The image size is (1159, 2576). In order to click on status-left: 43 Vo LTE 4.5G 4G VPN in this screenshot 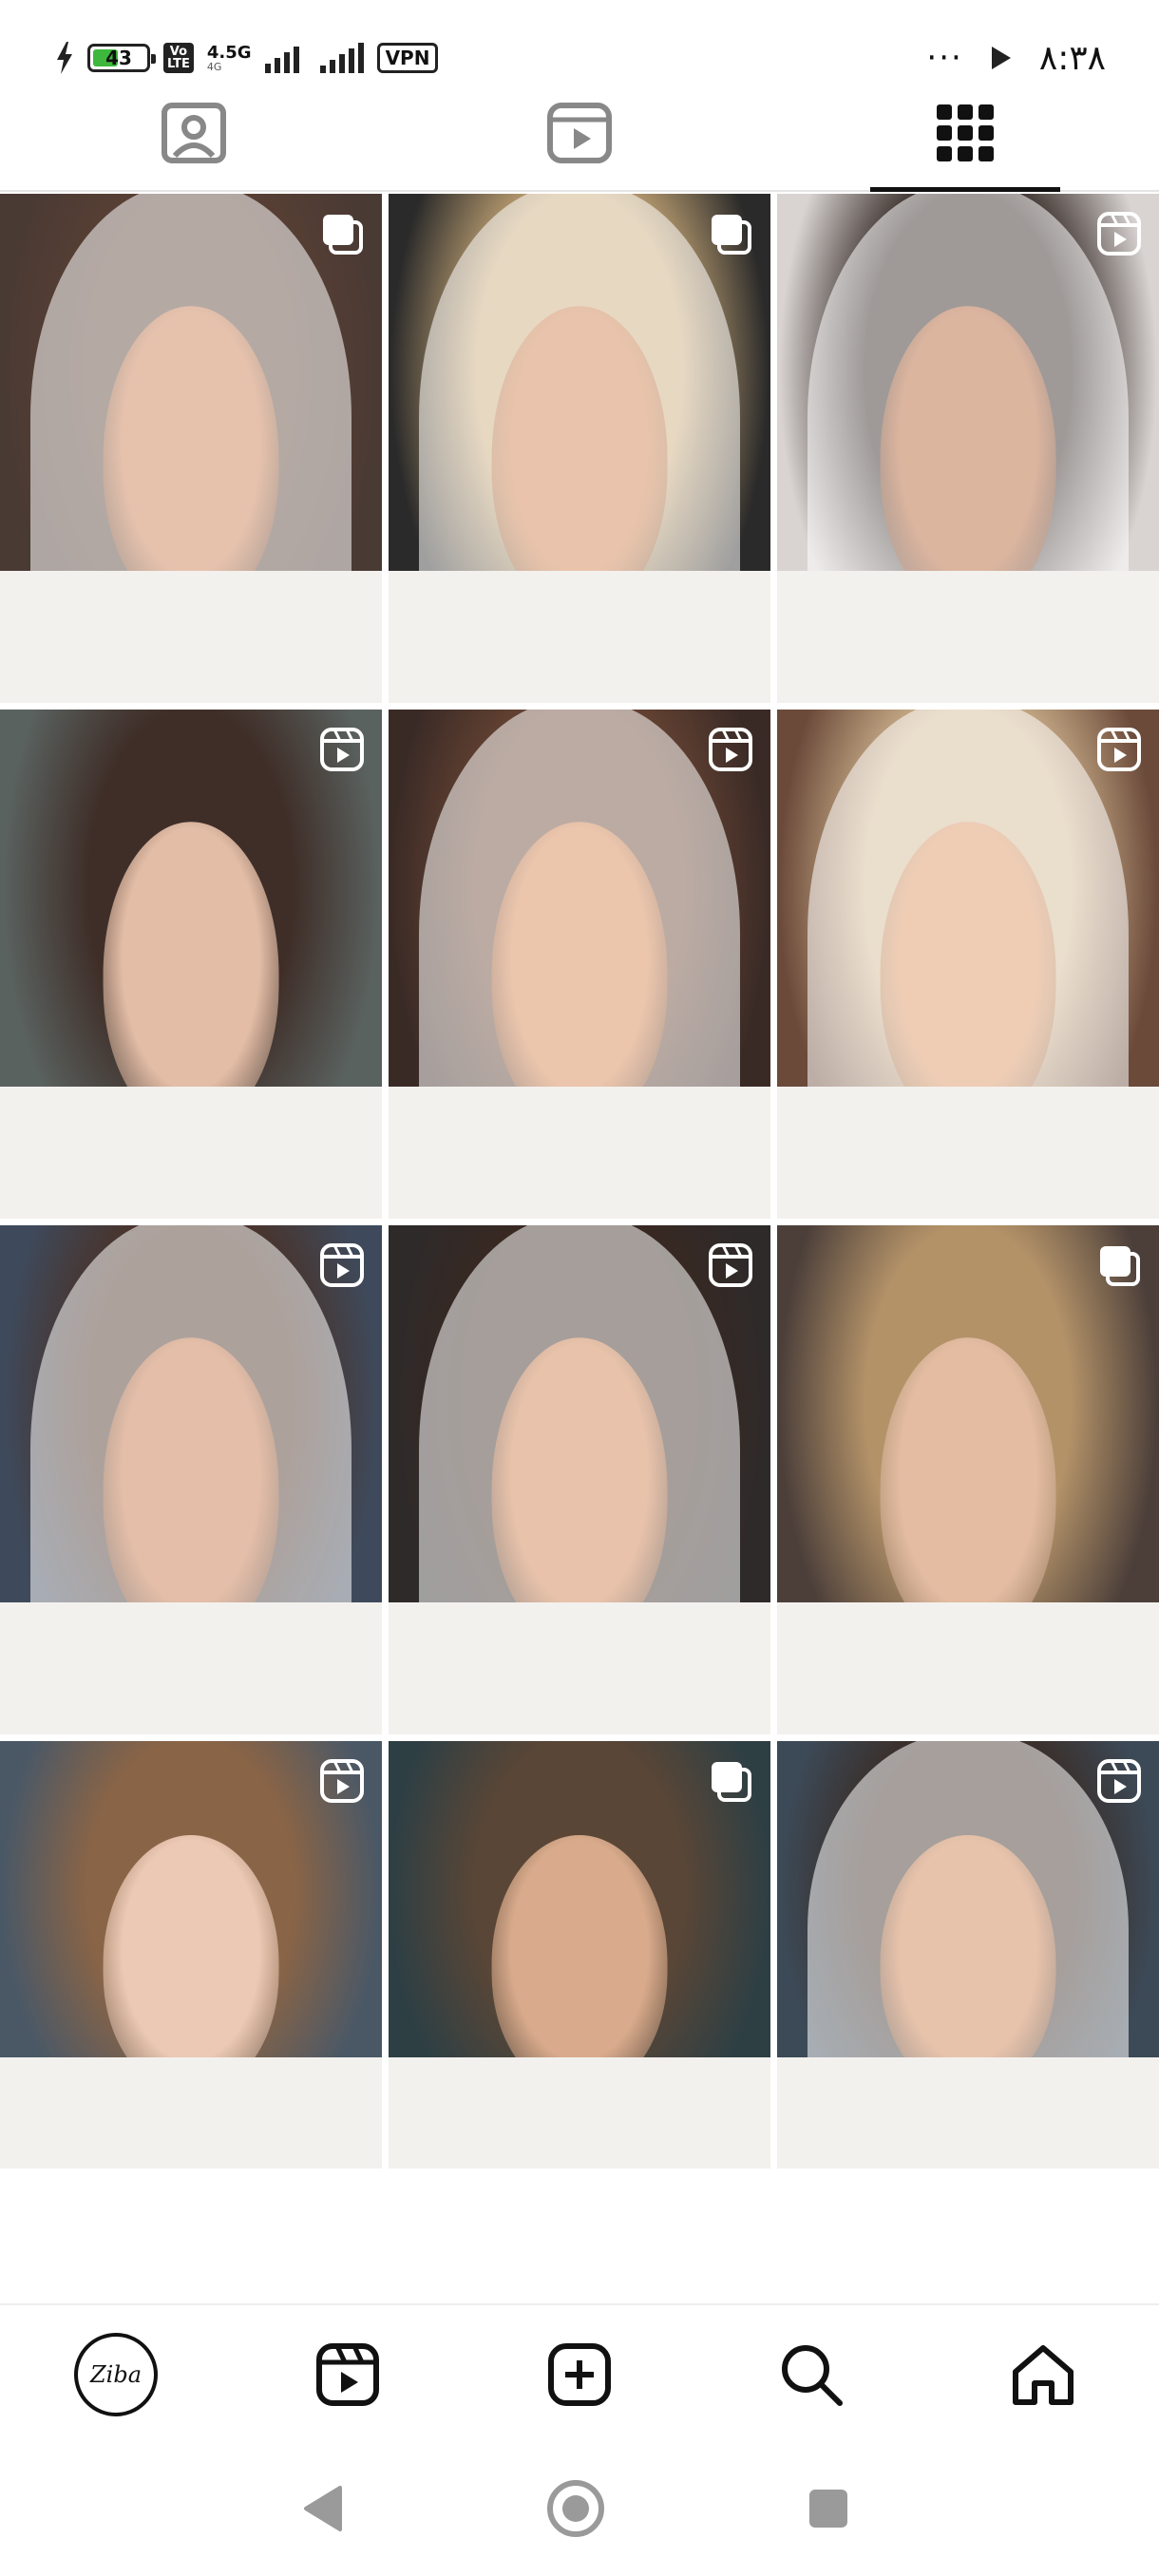, I will do `click(247, 58)`.